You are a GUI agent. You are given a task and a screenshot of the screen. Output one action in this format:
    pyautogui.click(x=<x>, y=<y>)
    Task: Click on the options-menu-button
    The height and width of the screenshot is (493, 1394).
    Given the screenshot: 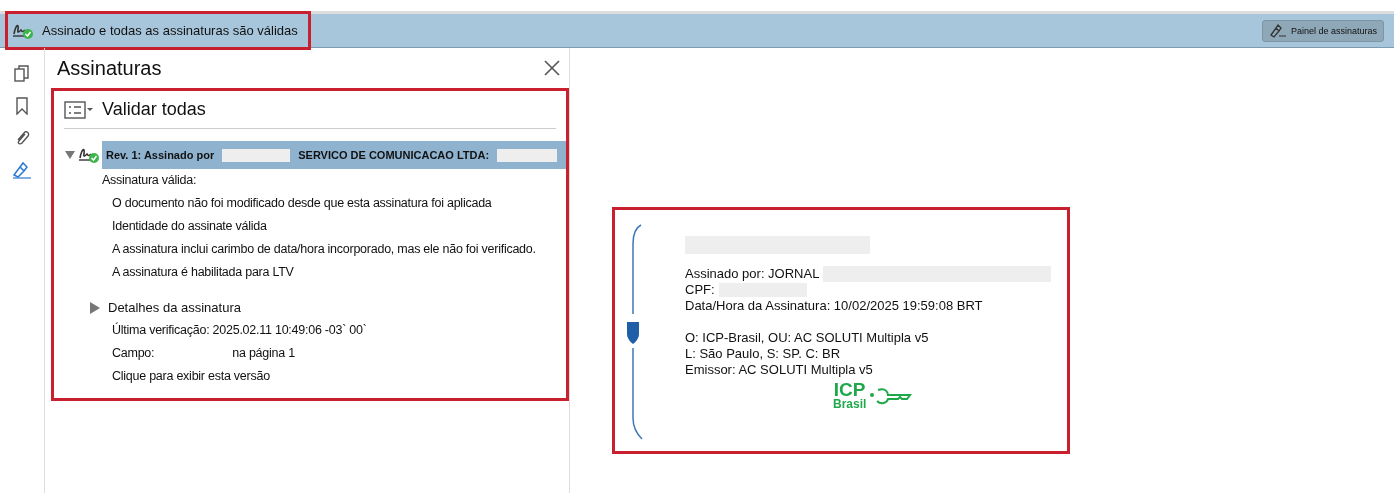 What is the action you would take?
    pyautogui.click(x=79, y=109)
    